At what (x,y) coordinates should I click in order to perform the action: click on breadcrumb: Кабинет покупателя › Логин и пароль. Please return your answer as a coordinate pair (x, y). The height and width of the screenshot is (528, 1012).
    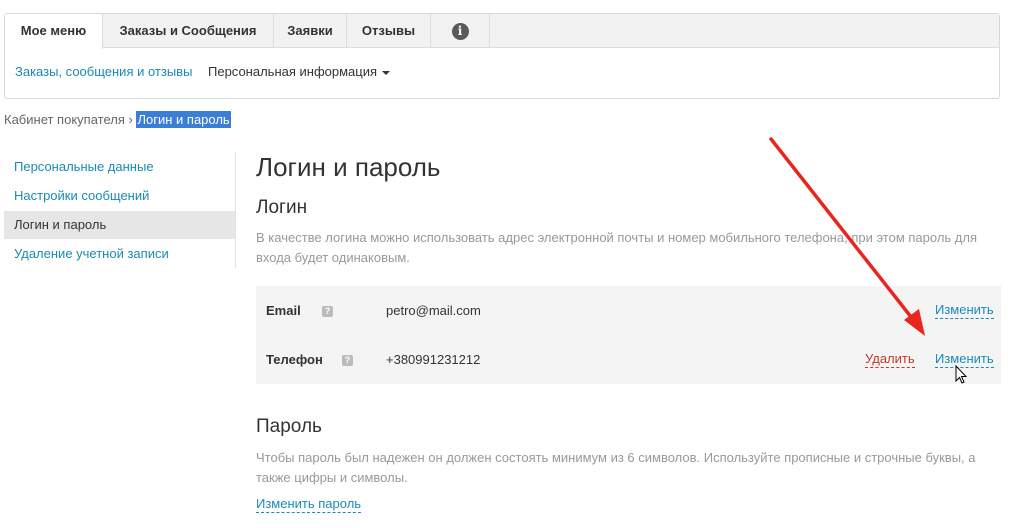
    Looking at the image, I should click on (117, 119).